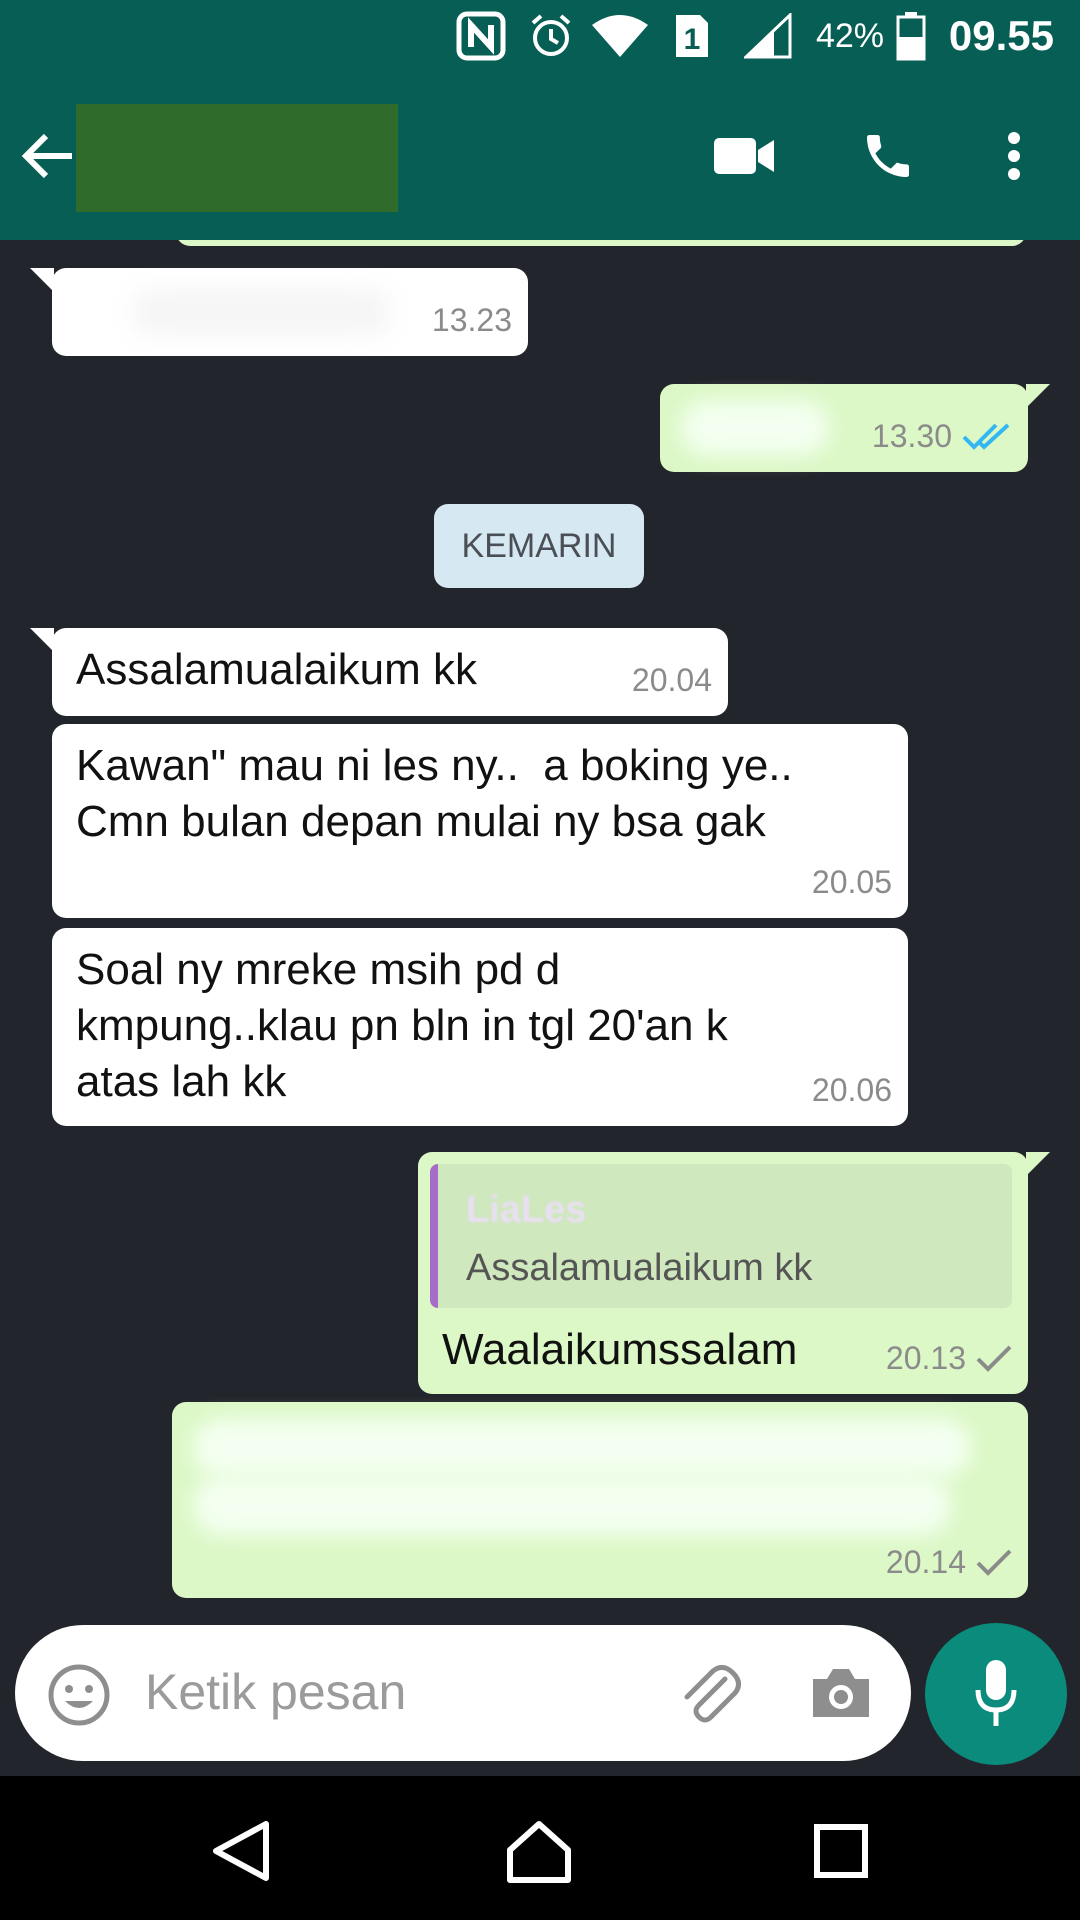 Image resolution: width=1080 pixels, height=1920 pixels. Describe the element at coordinates (540, 156) in the screenshot. I see `chat-header` at that location.